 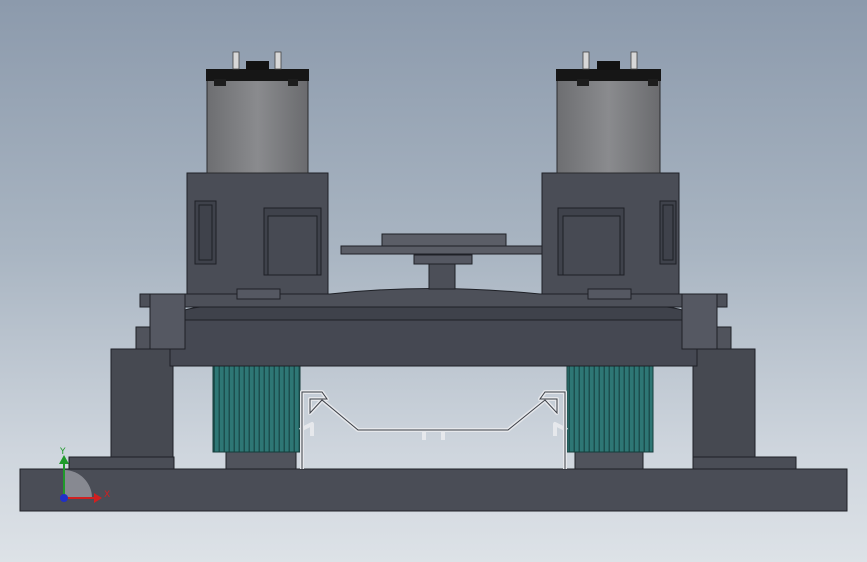 What do you see at coordinates (744, 463) in the screenshot?
I see `base-step-right` at bounding box center [744, 463].